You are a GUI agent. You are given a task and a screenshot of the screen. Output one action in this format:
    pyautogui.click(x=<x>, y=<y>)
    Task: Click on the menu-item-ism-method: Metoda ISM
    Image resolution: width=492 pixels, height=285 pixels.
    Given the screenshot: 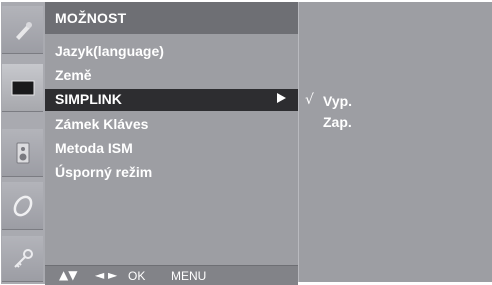 What is the action you would take?
    pyautogui.click(x=171, y=149)
    